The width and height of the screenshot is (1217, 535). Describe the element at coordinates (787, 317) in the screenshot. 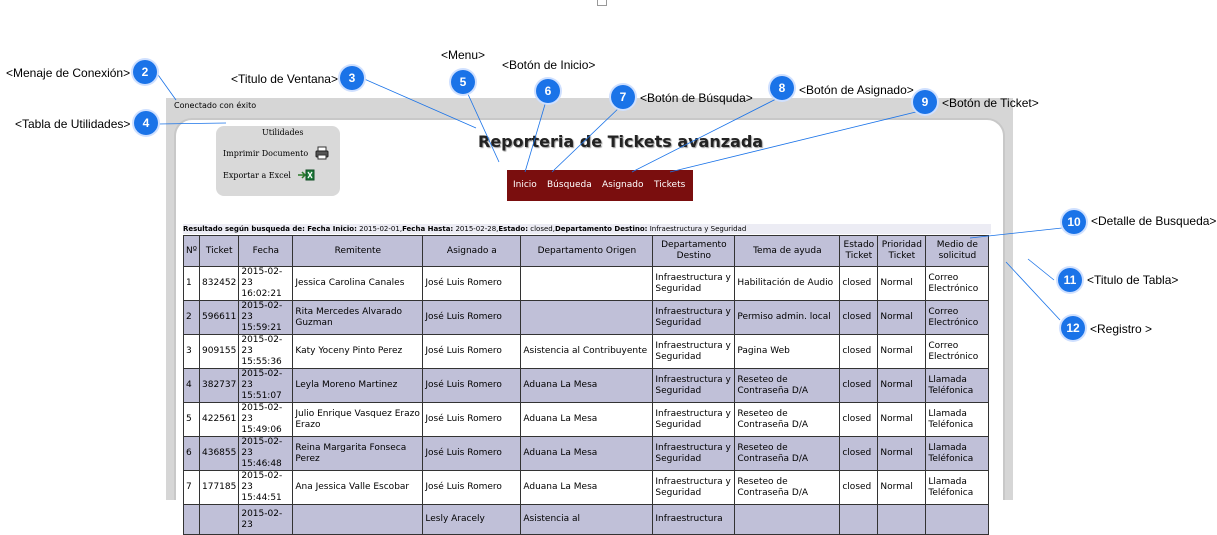

I see `table-cell: Permiso admin. local` at that location.